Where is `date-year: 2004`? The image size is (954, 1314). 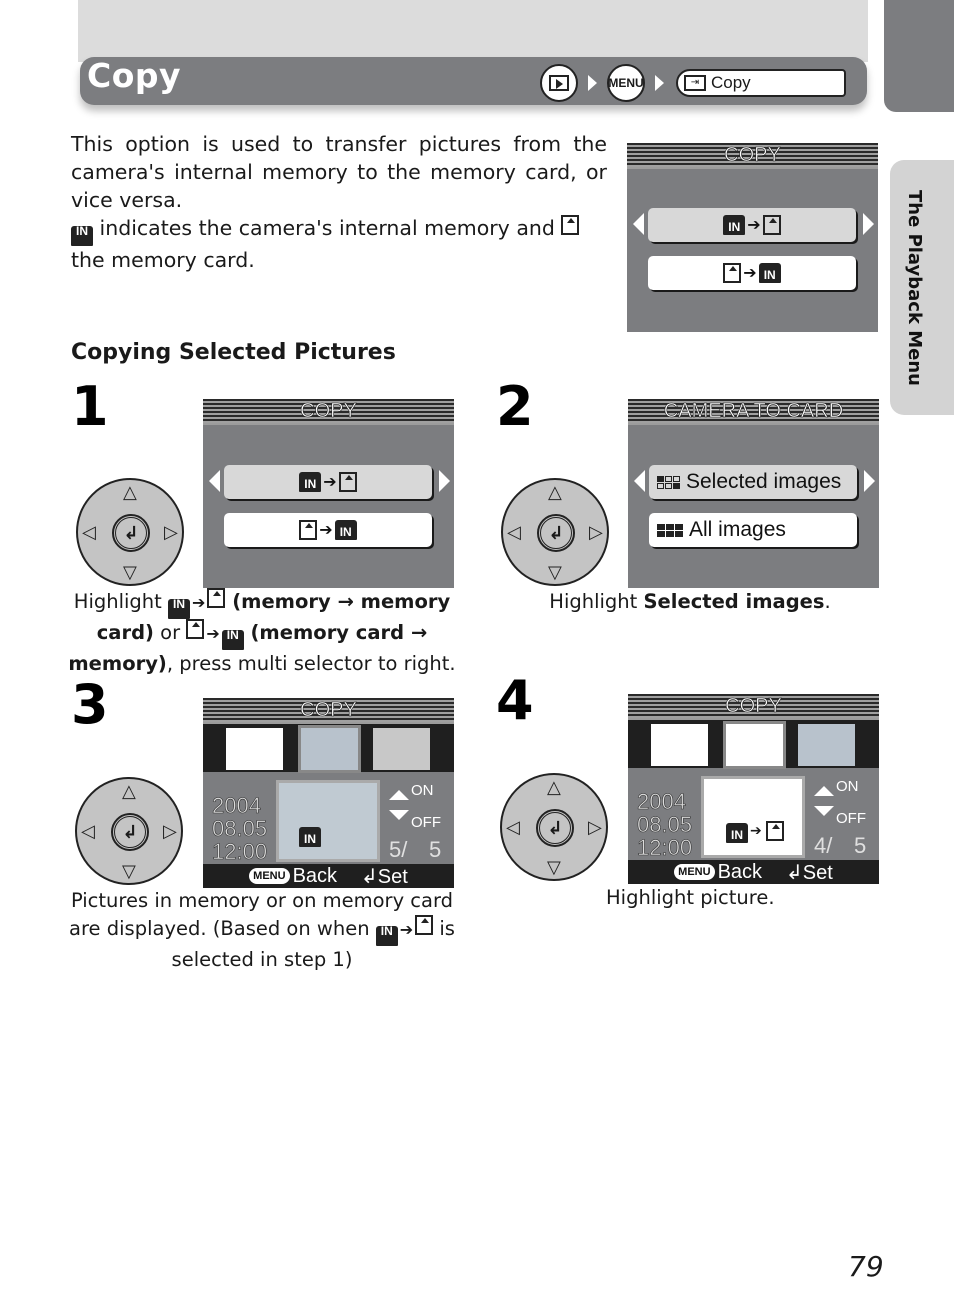 date-year: 2004 is located at coordinates (237, 805).